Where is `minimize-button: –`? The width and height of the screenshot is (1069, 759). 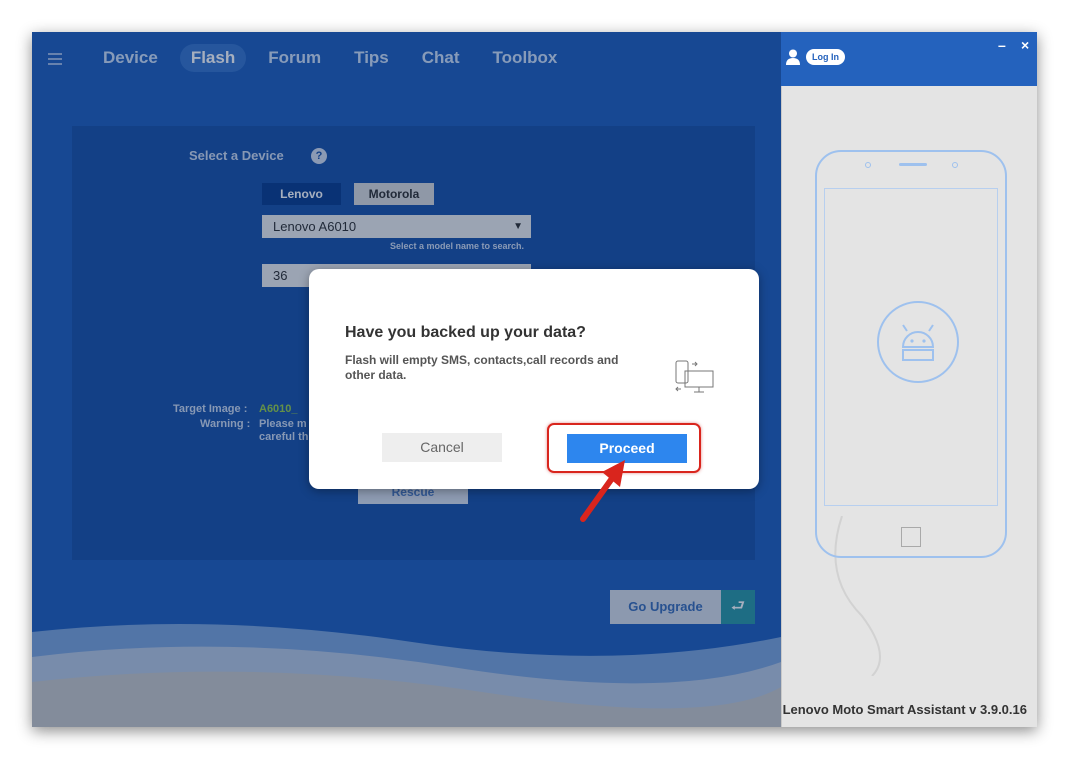 minimize-button: – is located at coordinates (1002, 45).